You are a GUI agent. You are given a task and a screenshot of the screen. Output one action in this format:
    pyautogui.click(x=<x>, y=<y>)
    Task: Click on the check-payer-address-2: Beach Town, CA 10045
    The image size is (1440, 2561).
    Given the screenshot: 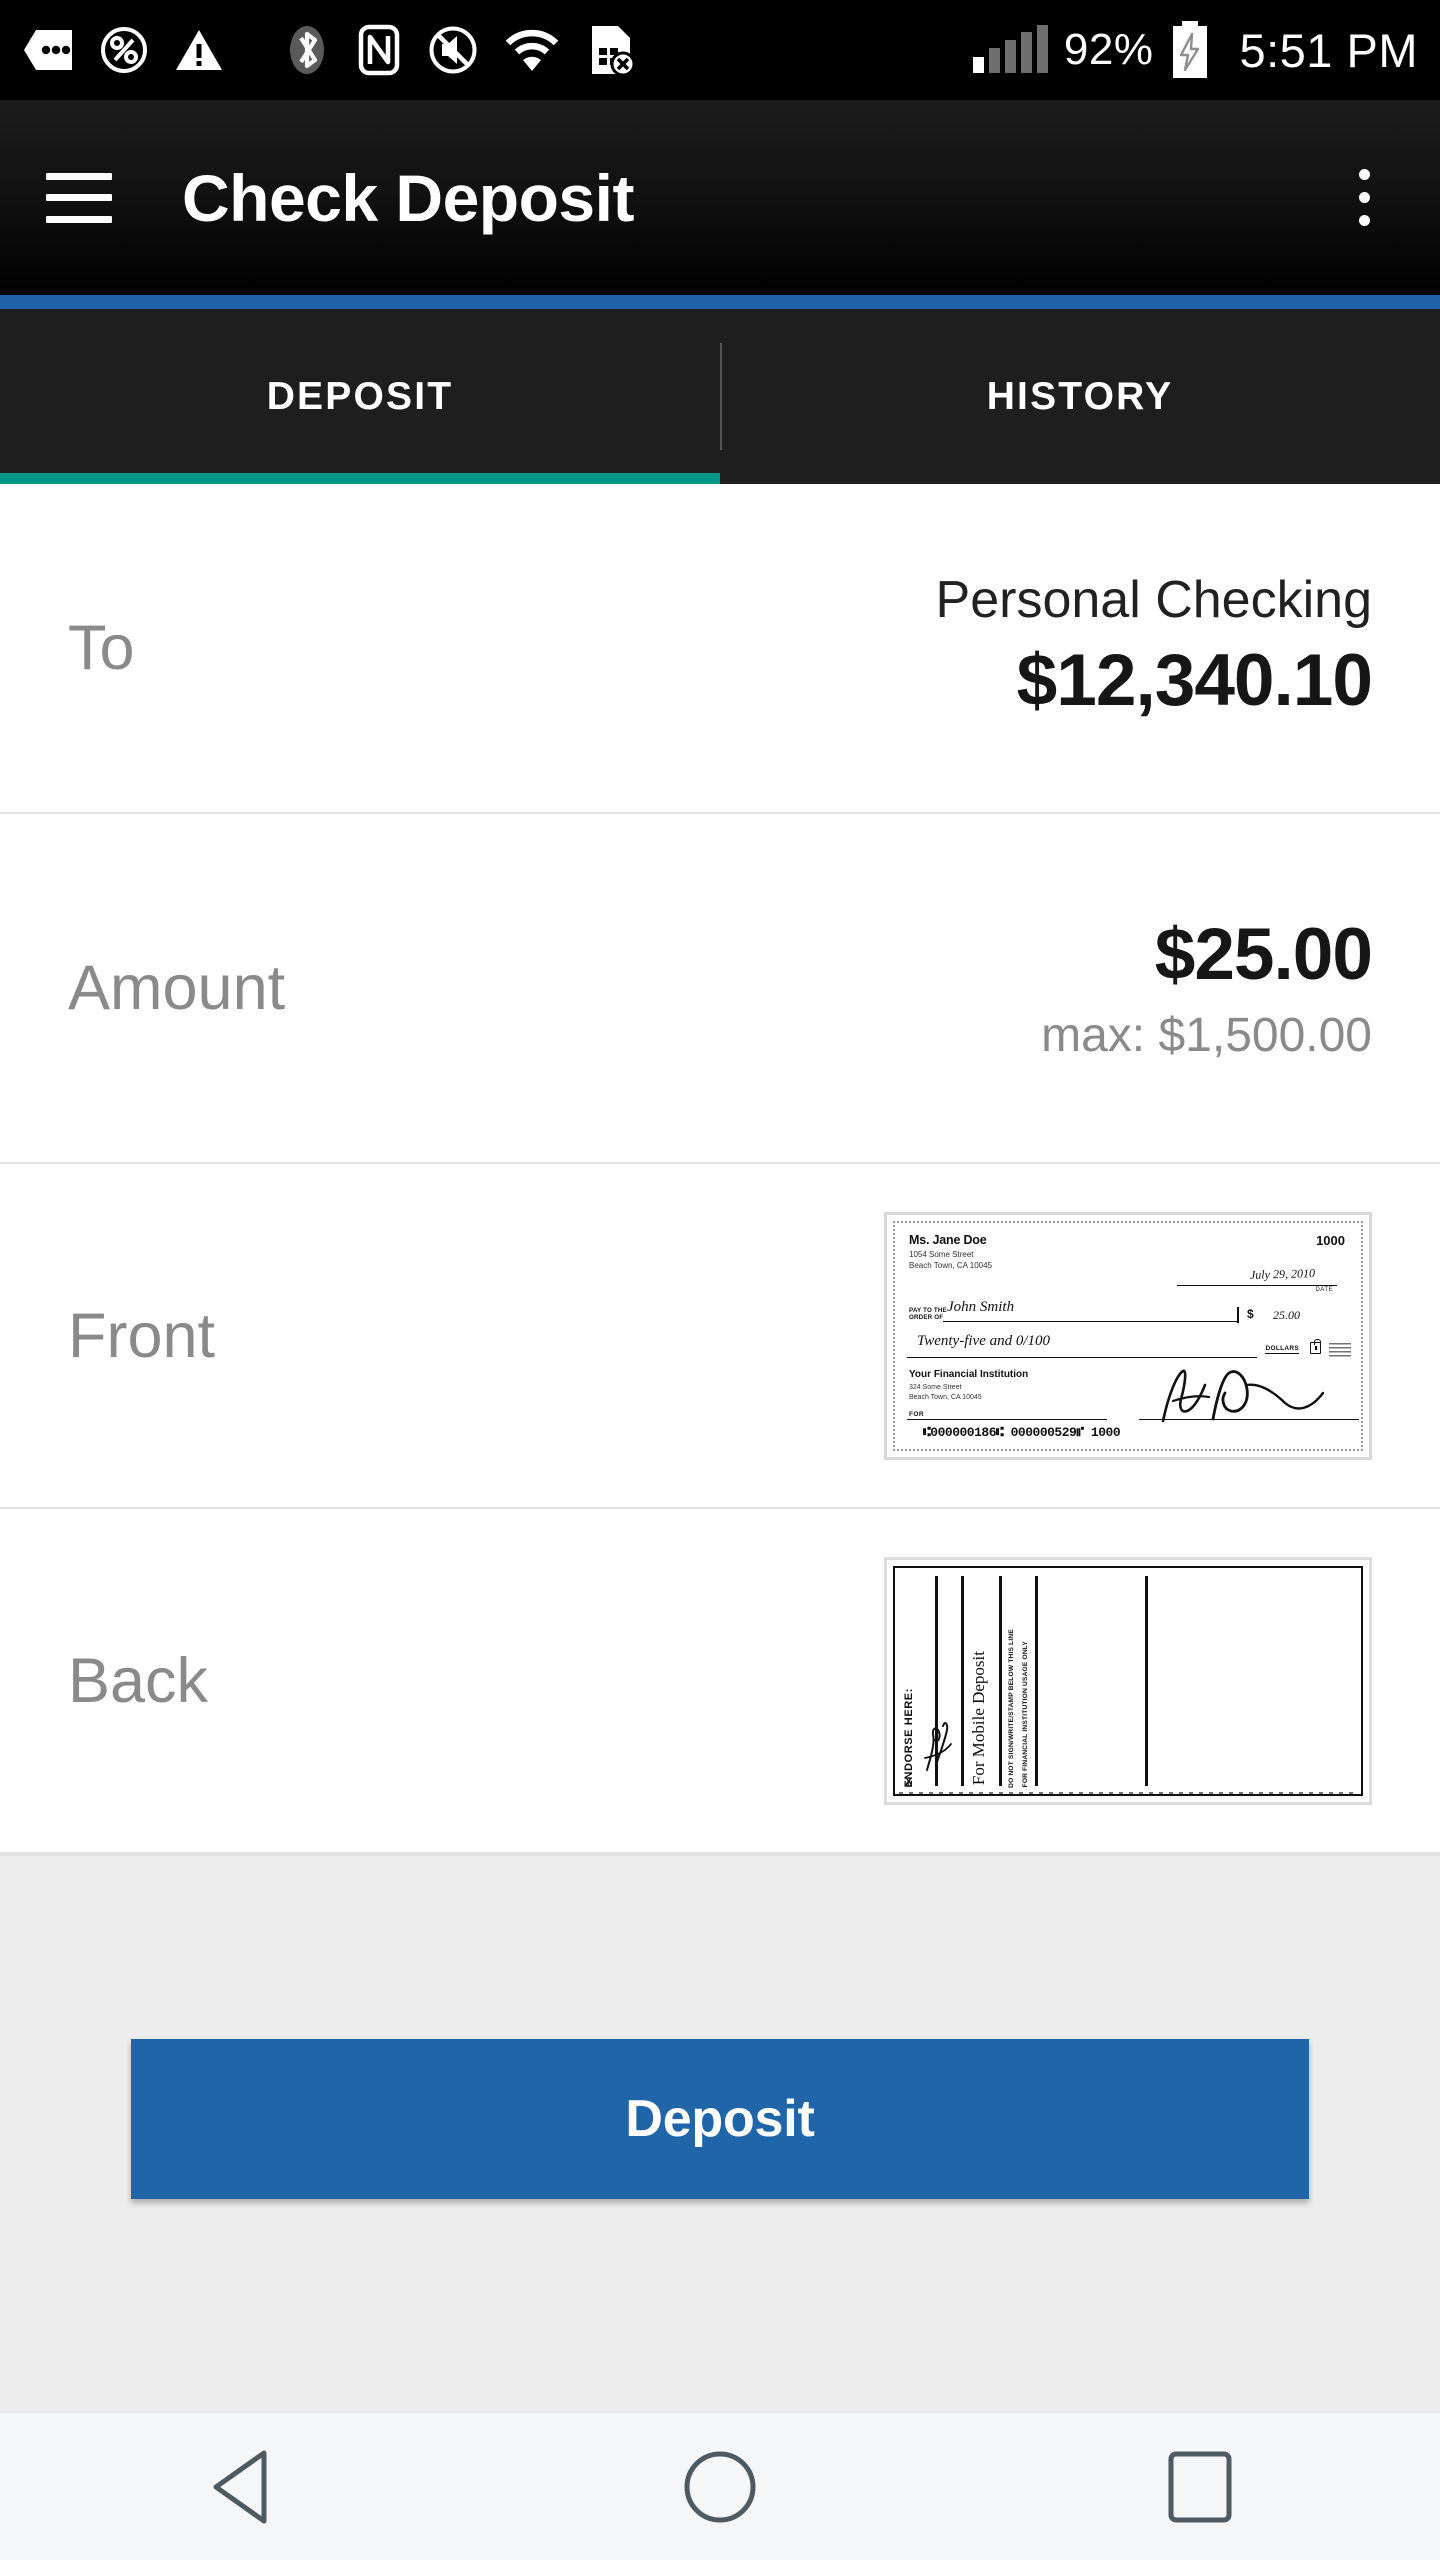 What is the action you would take?
    pyautogui.click(x=951, y=1265)
    